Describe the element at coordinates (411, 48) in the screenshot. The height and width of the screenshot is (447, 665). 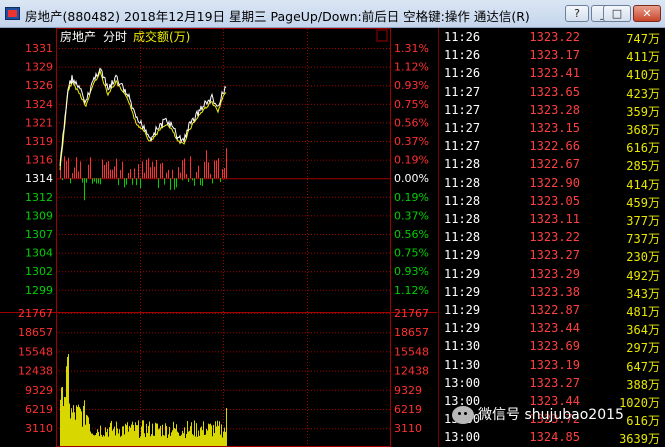
I see `percent-label: 1.31%` at that location.